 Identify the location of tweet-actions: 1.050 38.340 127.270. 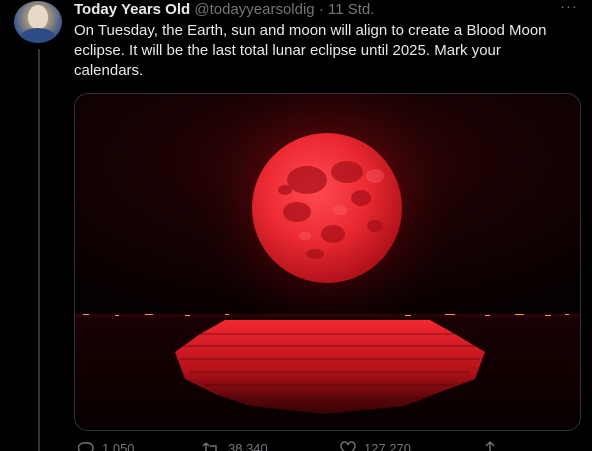
(324, 446).